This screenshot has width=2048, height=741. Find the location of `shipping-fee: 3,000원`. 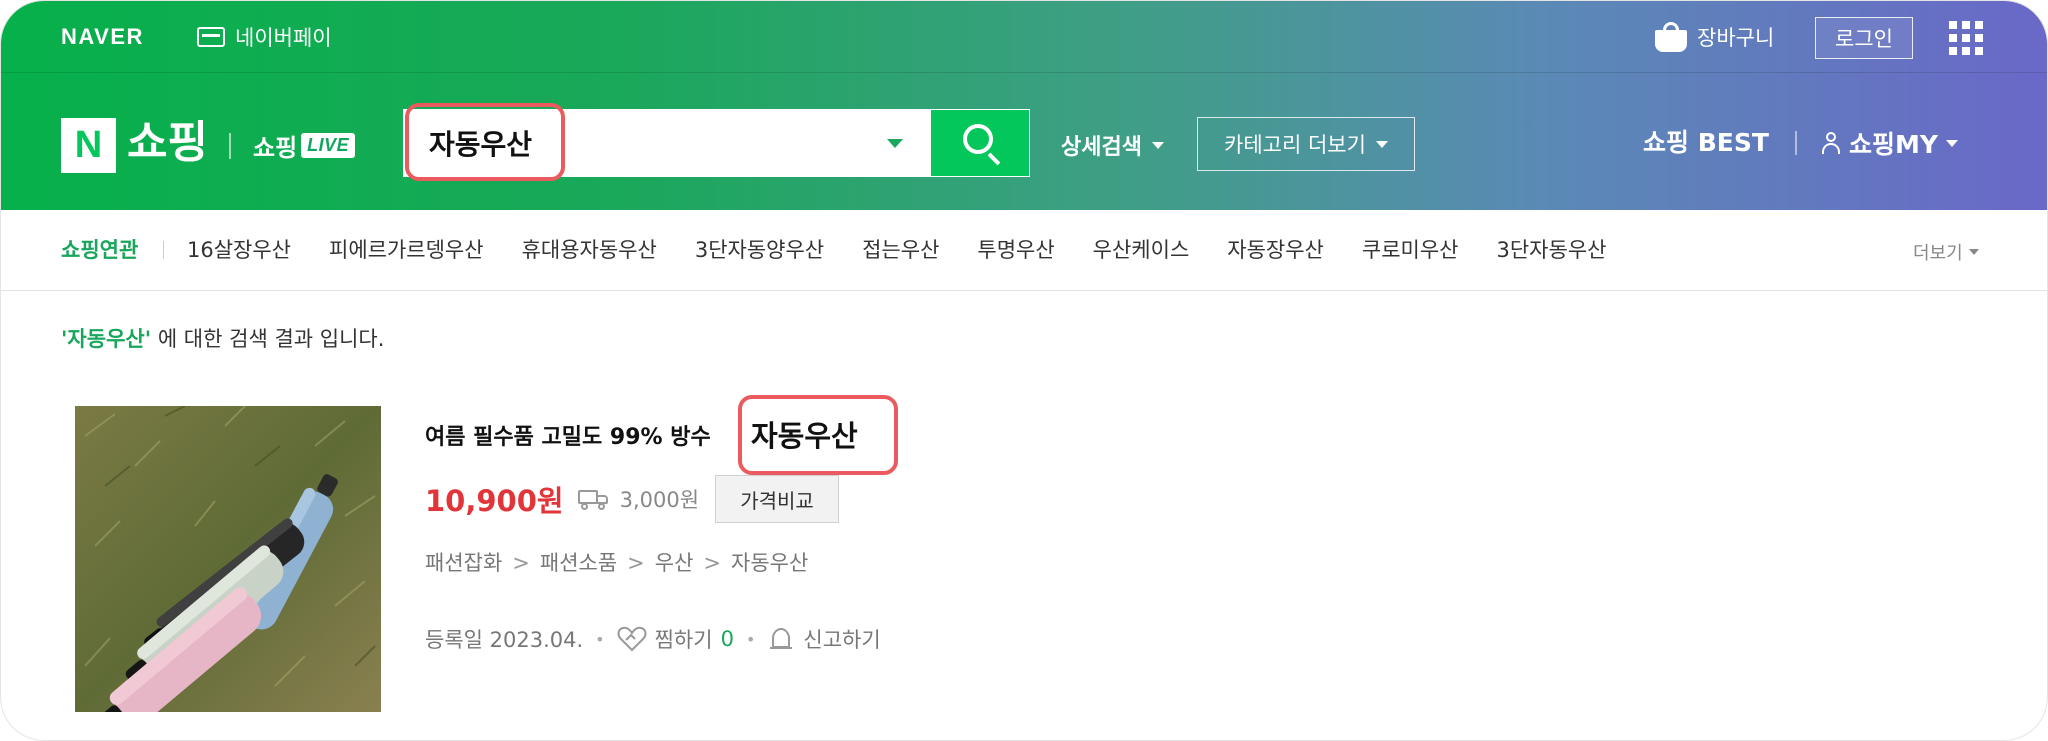

shipping-fee: 3,000원 is located at coordinates (659, 500).